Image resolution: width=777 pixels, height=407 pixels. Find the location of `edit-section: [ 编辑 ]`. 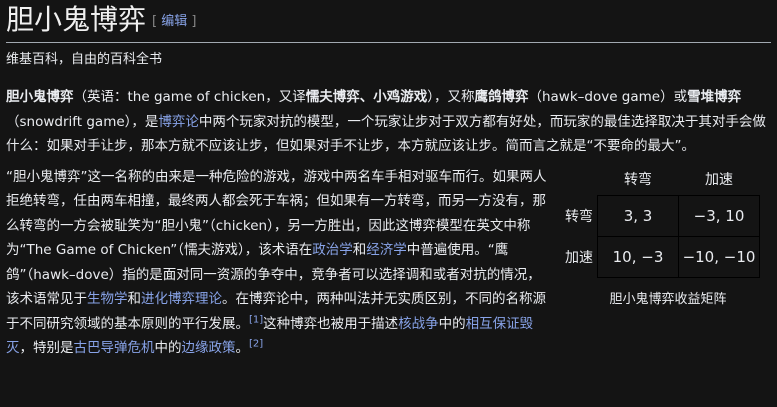

edit-section: [ 编辑 ] is located at coordinates (174, 21).